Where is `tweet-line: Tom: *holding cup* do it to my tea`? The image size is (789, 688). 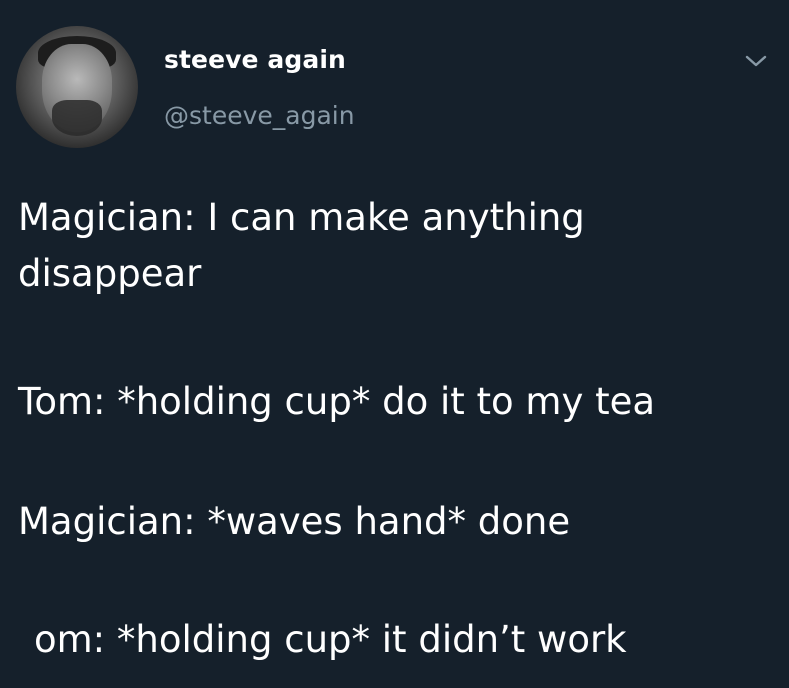
tweet-line: Tom: *holding cup* do it to my tea is located at coordinates (337, 401).